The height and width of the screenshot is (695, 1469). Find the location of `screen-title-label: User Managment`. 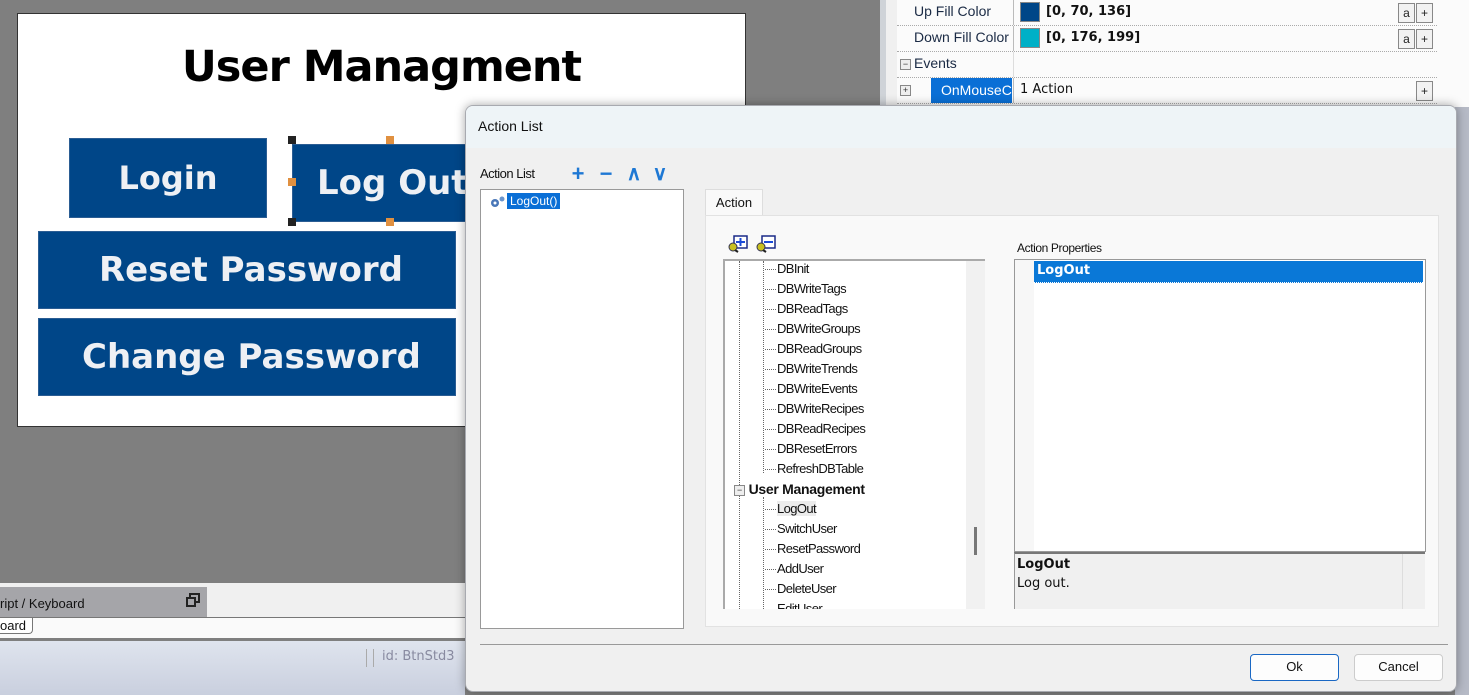

screen-title-label: User Managment is located at coordinates (381, 67).